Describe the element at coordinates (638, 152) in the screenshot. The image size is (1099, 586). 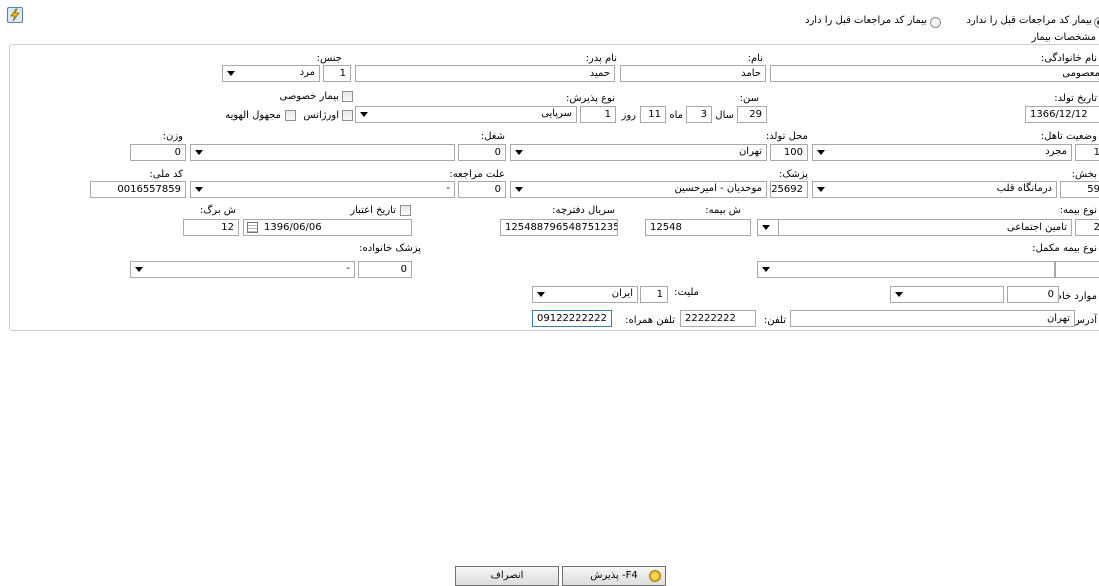
I see `birth-place-select: تهران` at that location.